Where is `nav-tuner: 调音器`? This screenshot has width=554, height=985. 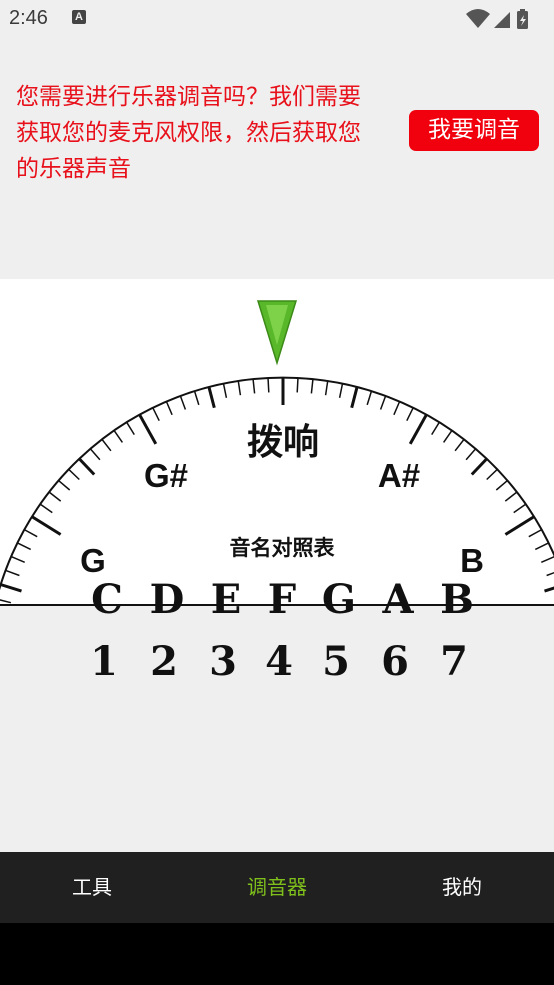
nav-tuner: 调音器 is located at coordinates (277, 887).